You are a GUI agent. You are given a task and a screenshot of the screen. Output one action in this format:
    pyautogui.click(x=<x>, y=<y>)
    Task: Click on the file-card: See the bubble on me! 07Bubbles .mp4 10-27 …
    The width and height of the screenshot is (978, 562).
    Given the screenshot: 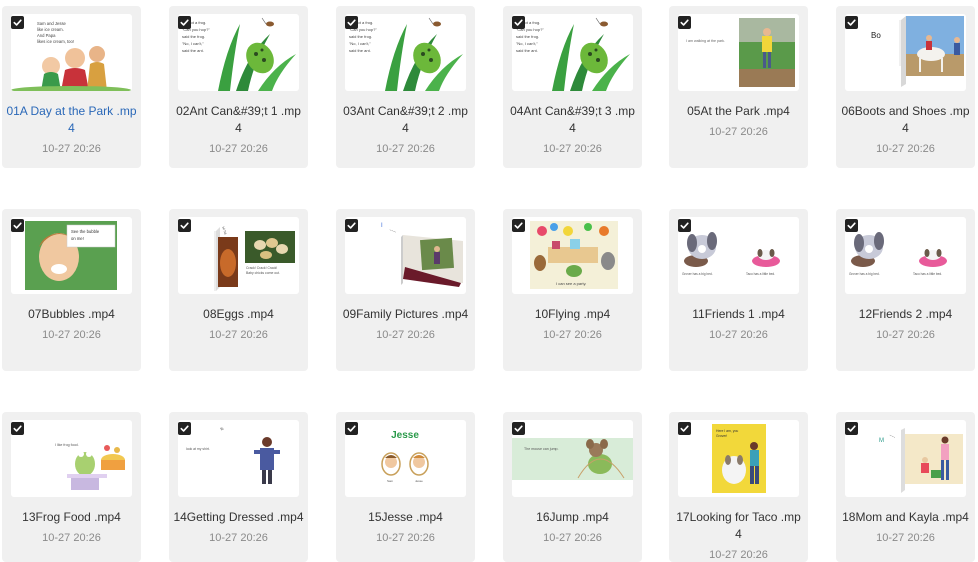 What is the action you would take?
    pyautogui.click(x=71, y=290)
    